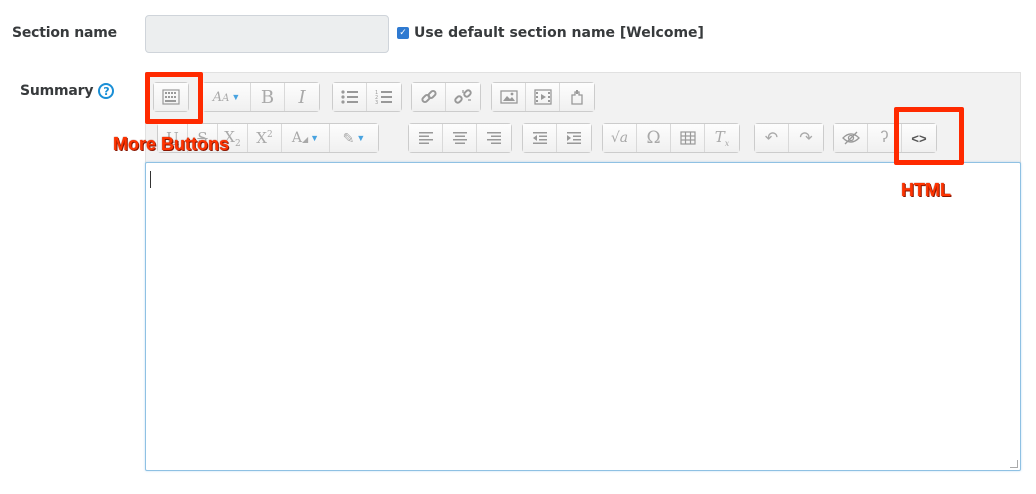 This screenshot has height=494, width=1036. I want to click on toolbar-group-indent, so click(557, 138).